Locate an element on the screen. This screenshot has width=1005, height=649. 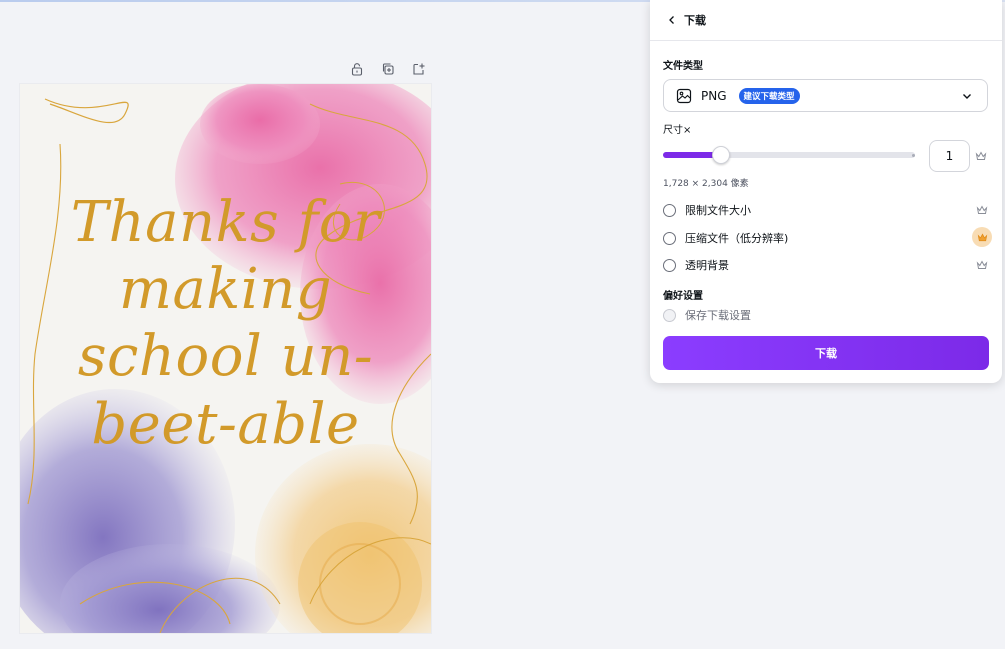
download-button: 下载 is located at coordinates (826, 353).